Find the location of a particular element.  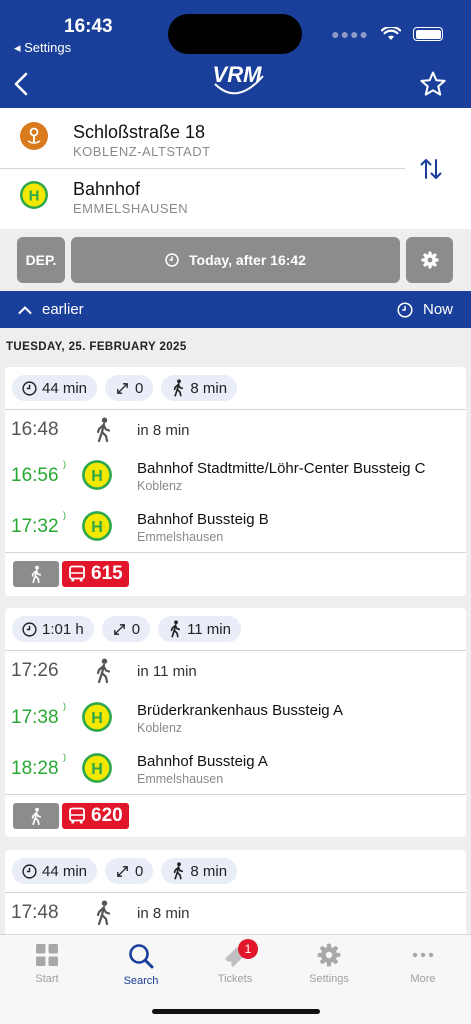

tab-start-label: Start is located at coordinates (47, 979).